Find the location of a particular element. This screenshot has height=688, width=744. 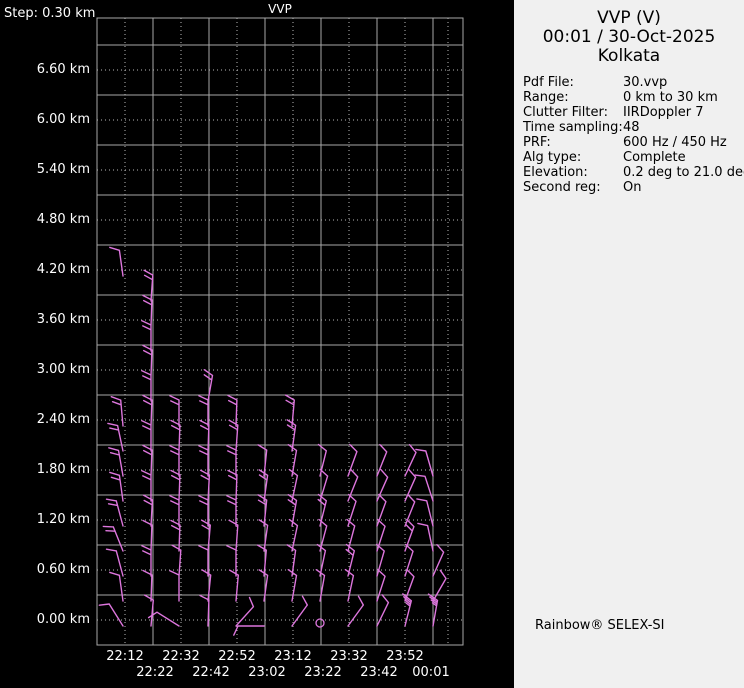

panel-field-row: Second reg: On is located at coordinates (629, 187).